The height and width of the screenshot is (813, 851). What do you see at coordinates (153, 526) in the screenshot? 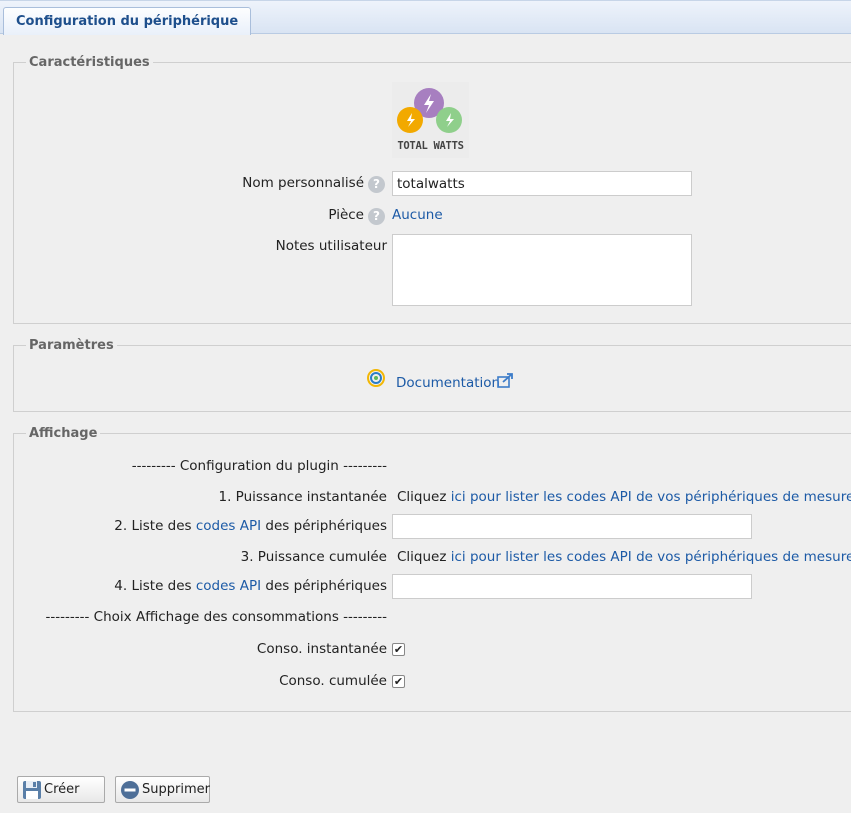
I see `api-codes-prefix: 2. Liste des` at bounding box center [153, 526].